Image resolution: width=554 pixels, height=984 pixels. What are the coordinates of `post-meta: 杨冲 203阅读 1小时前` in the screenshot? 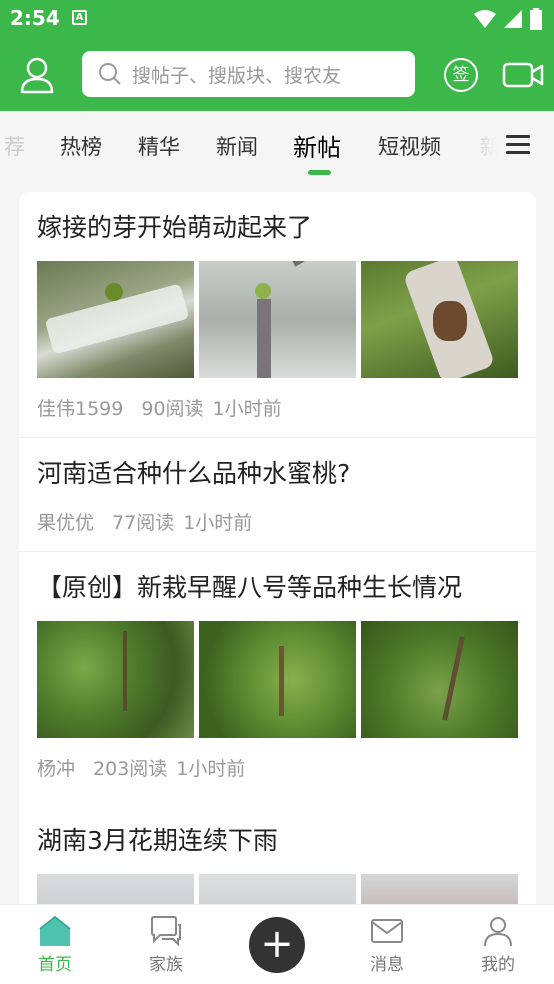 It's located at (277, 767).